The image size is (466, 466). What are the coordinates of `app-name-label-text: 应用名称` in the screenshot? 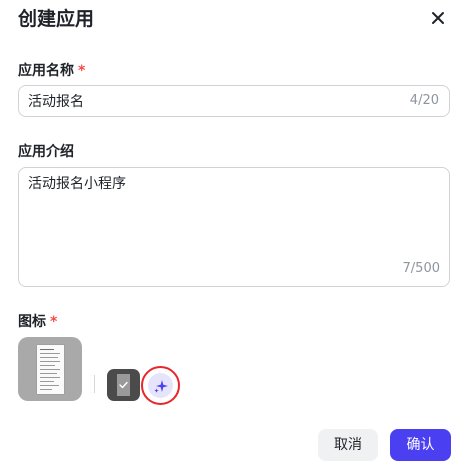 It's located at (46, 71).